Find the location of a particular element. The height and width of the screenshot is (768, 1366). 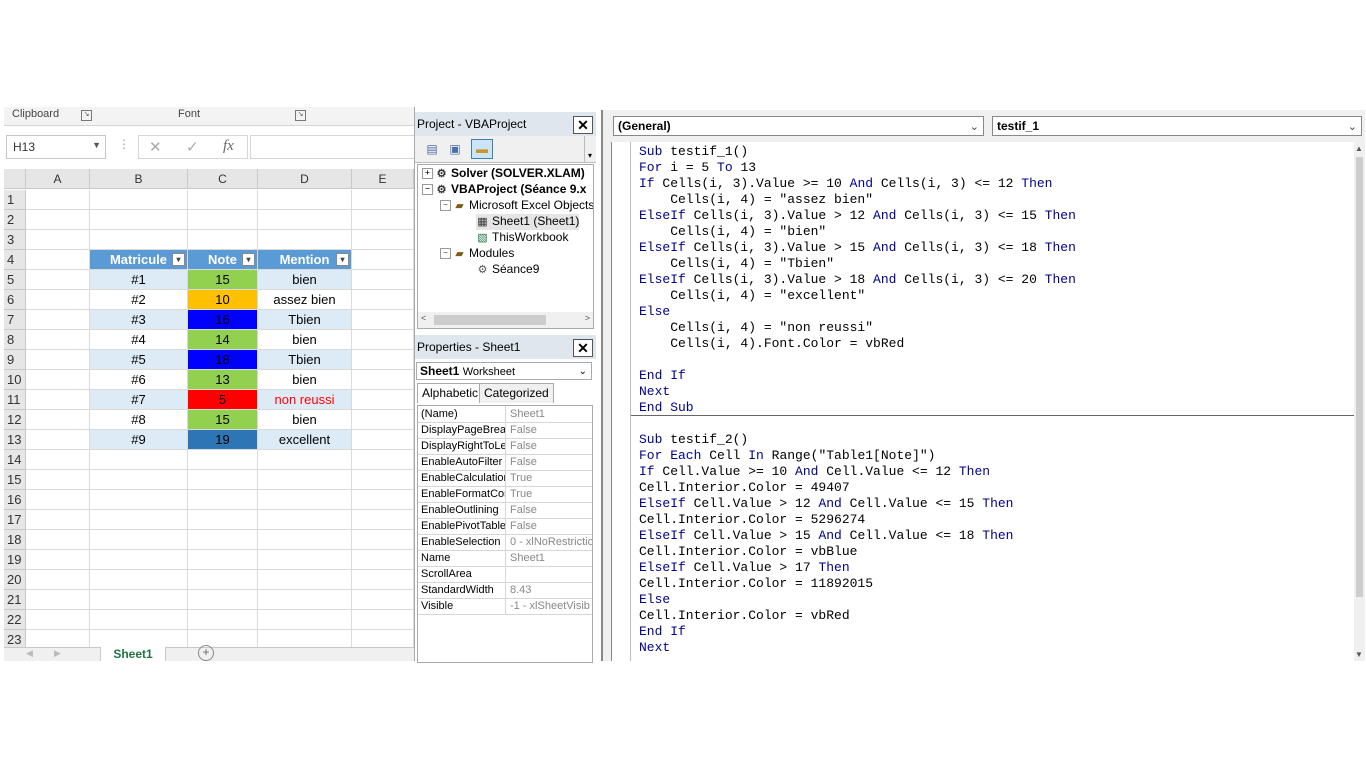

column-header: E is located at coordinates (383, 179).